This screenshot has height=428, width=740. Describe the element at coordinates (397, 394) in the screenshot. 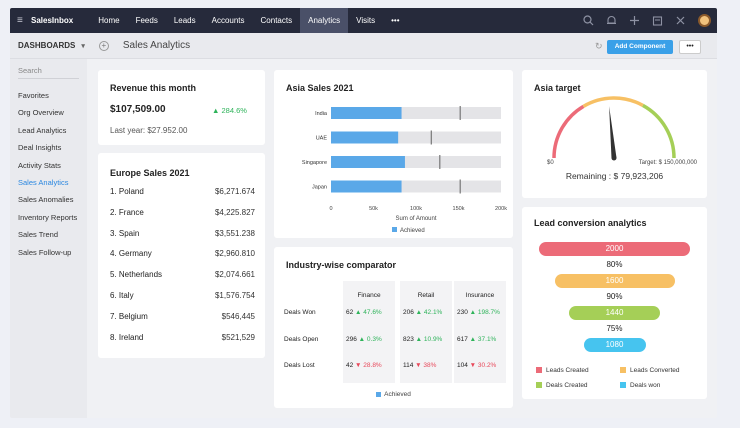

I see `industry-legend-label: Achieved` at that location.